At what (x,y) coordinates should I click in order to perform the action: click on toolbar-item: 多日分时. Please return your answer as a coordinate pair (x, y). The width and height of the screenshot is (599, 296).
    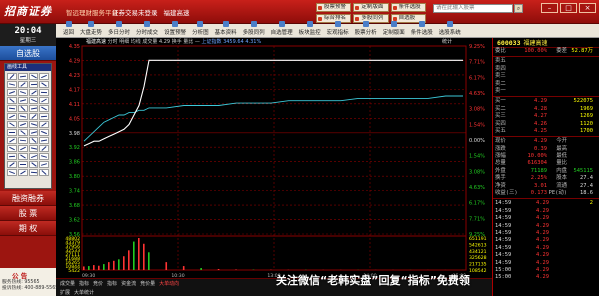
    Looking at the image, I should click on (119, 29).